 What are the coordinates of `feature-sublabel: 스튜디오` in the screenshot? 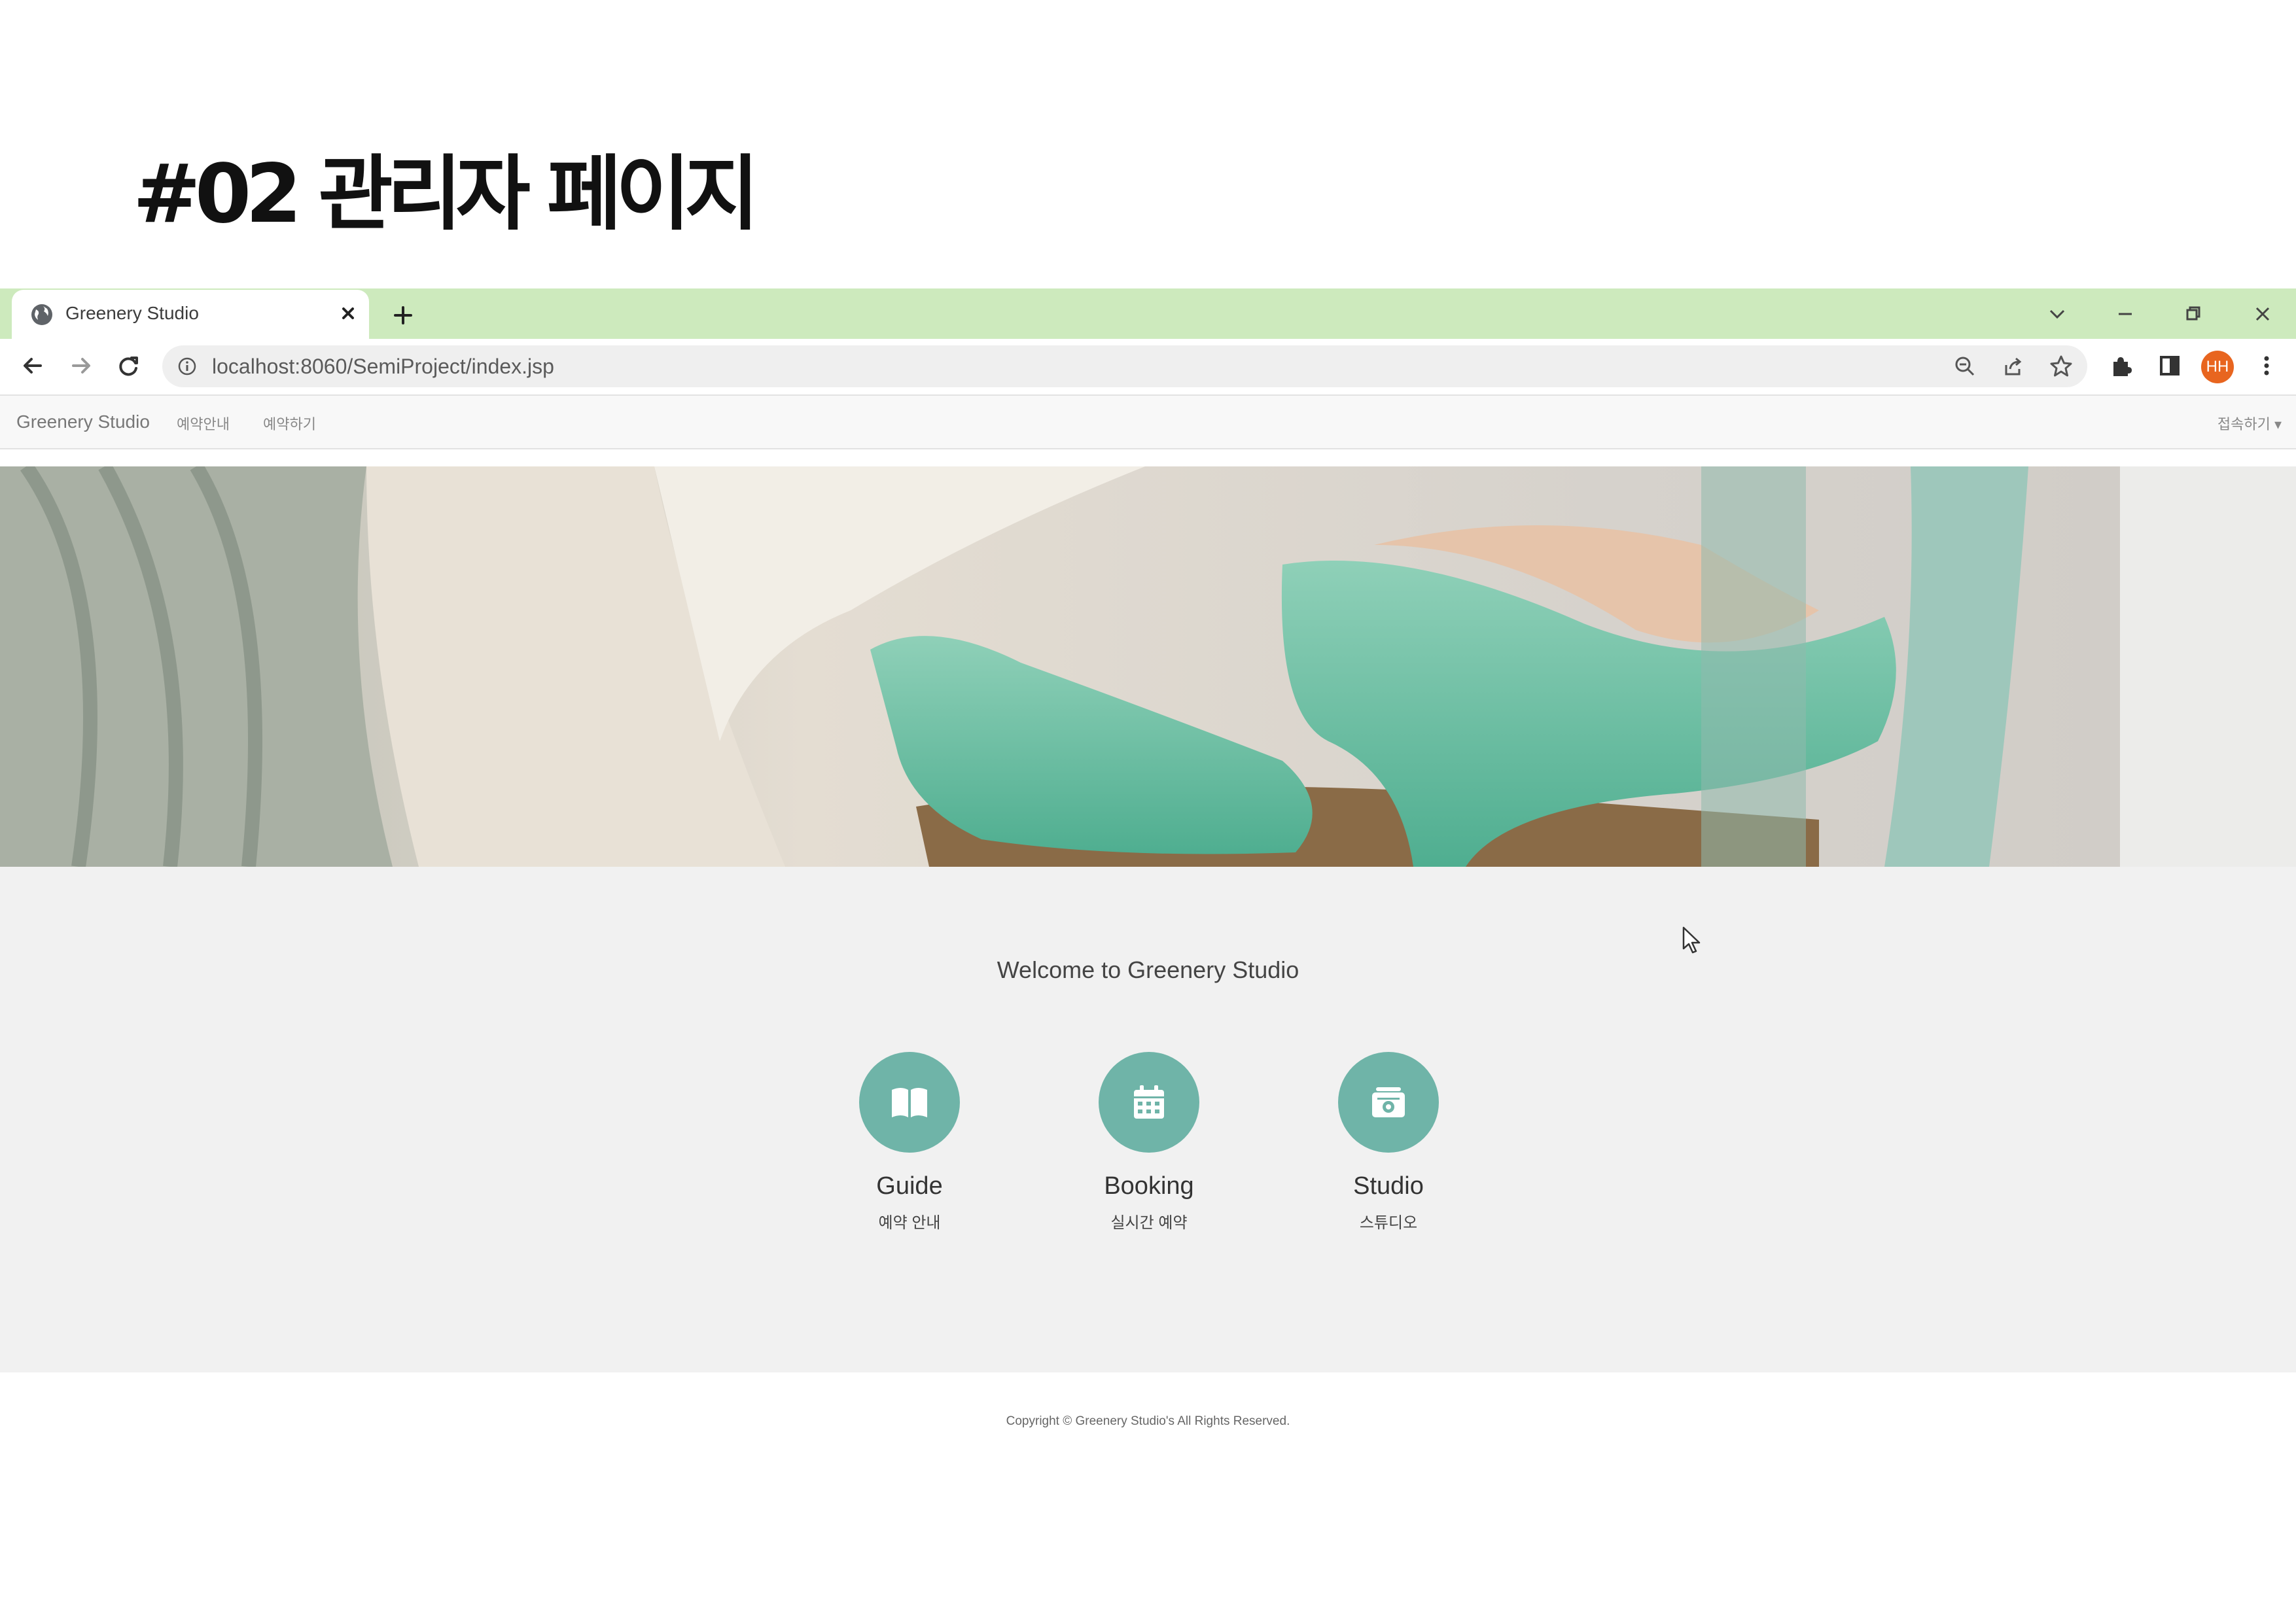 It's located at (1389, 1223).